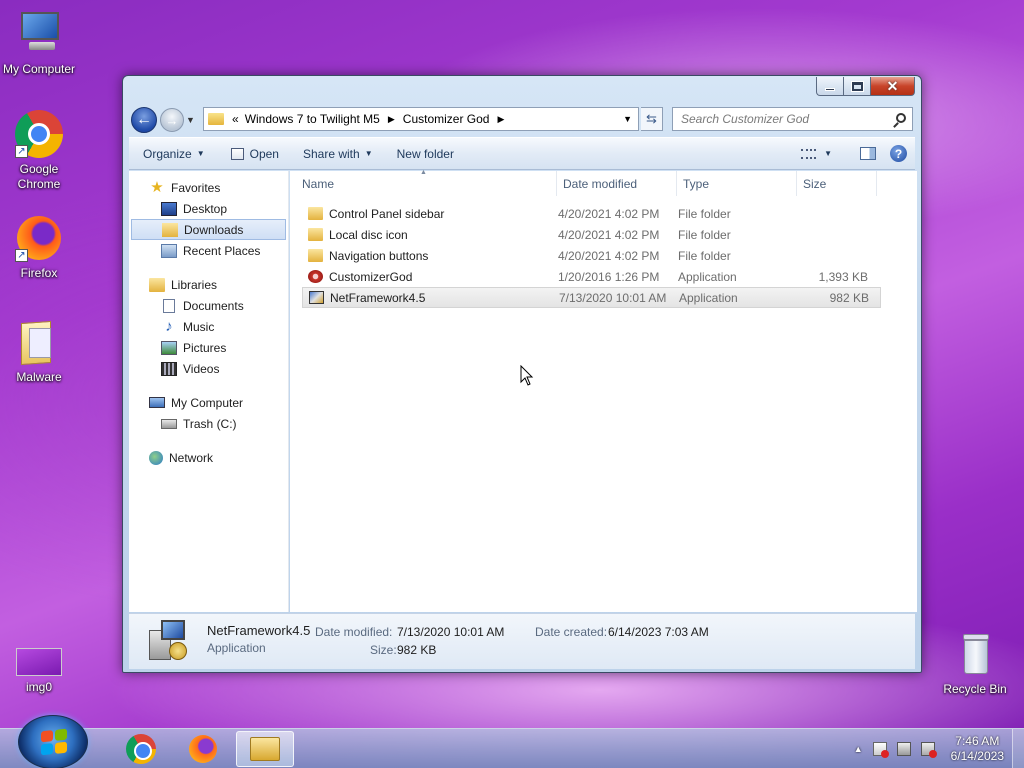 Image resolution: width=1024 pixels, height=768 pixels. Describe the element at coordinates (222, 250) in the screenshot. I see `nav-label: Recent Places` at that location.